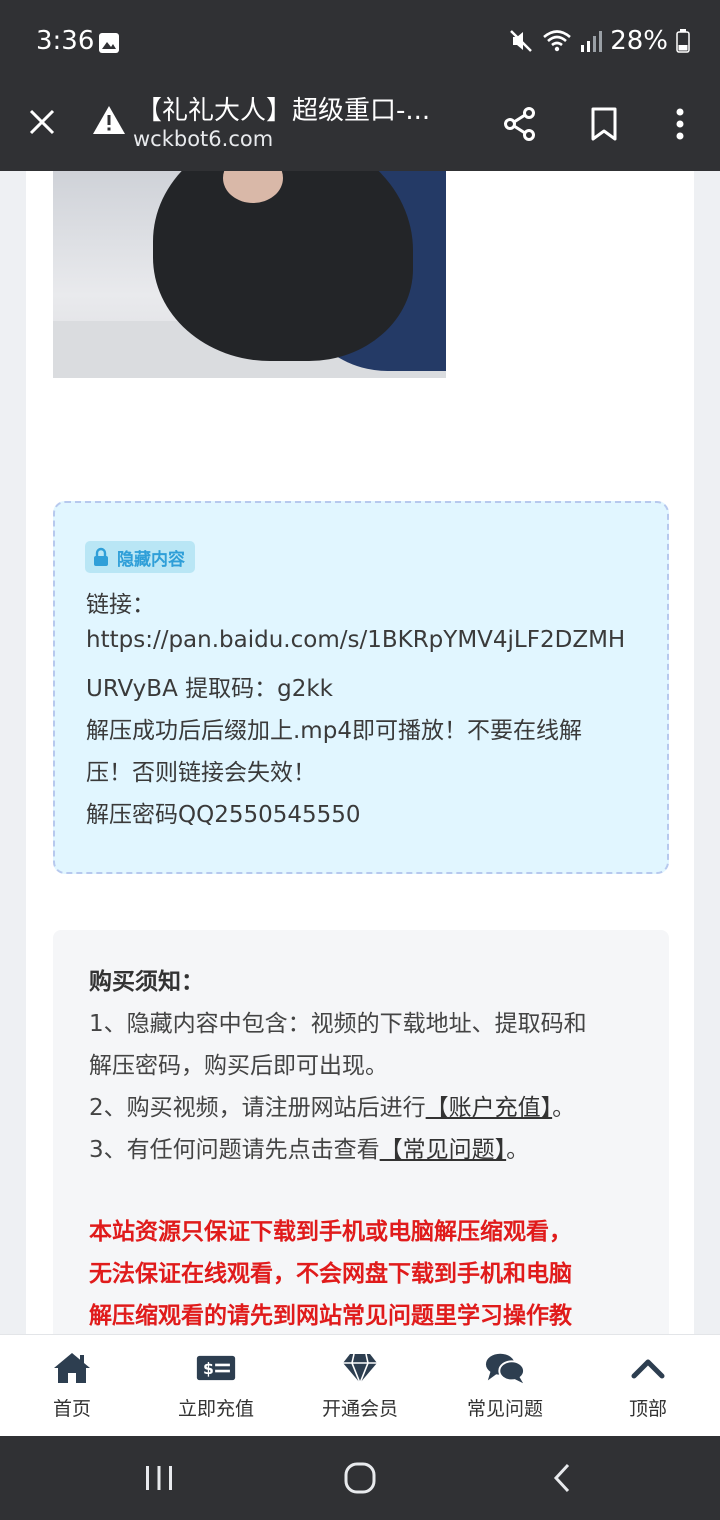 Image resolution: width=720 pixels, height=1520 pixels. What do you see at coordinates (257, 1108) in the screenshot?
I see `notice-item2-text: 2、购买视频，请注册网站后进行` at bounding box center [257, 1108].